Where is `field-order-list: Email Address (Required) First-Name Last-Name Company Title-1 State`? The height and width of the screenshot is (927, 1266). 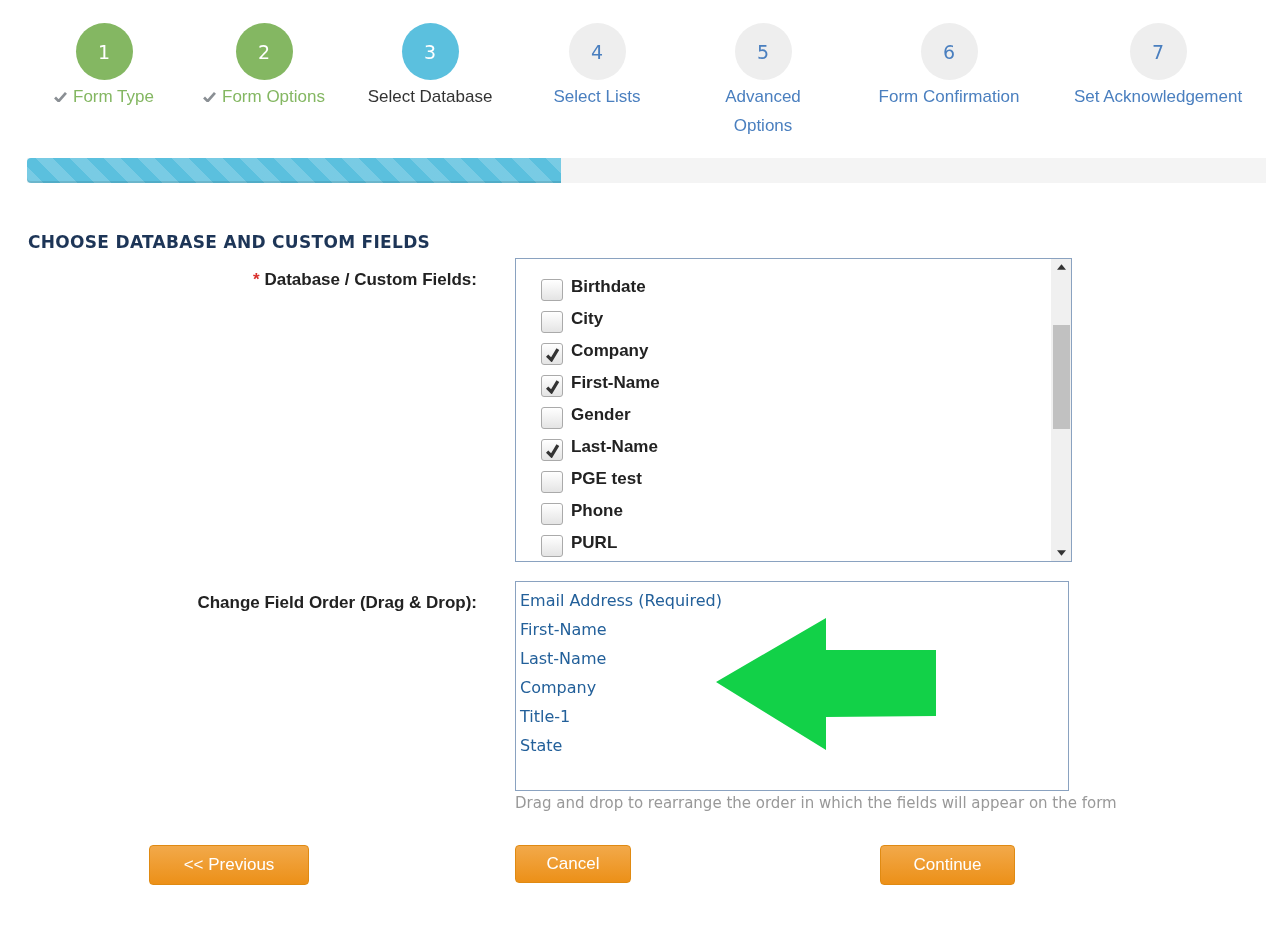 field-order-list: Email Address (Required) First-Name Last-Name Company Title-1 State is located at coordinates (792, 686).